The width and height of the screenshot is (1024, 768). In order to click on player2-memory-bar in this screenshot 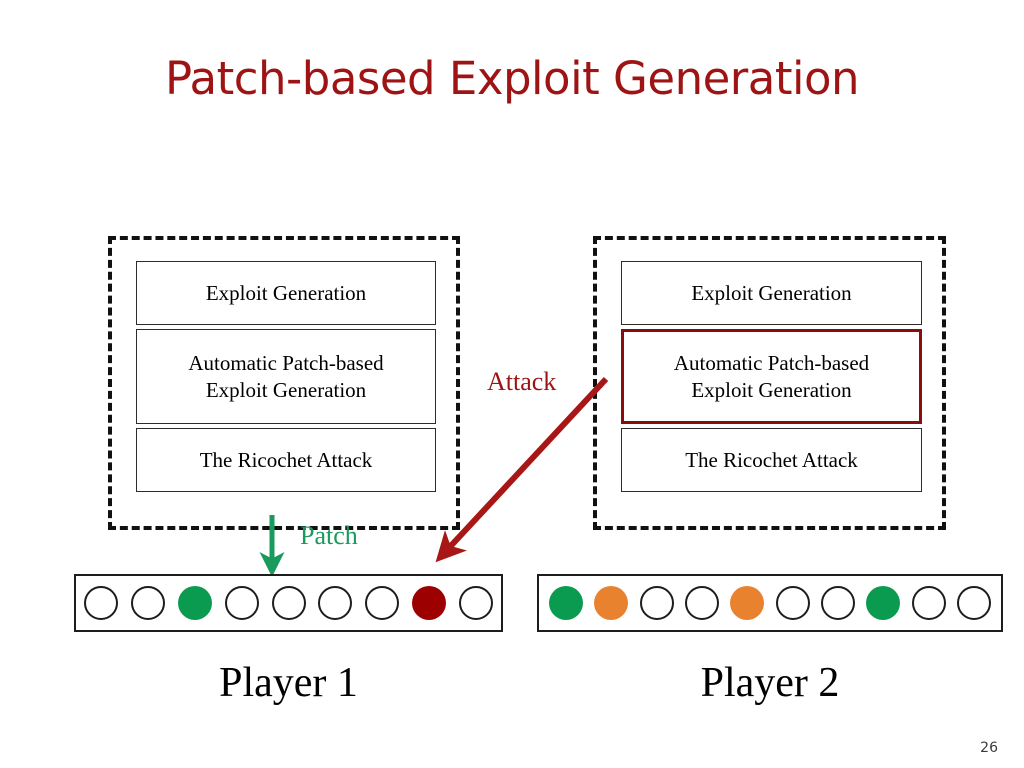, I will do `click(770, 603)`.